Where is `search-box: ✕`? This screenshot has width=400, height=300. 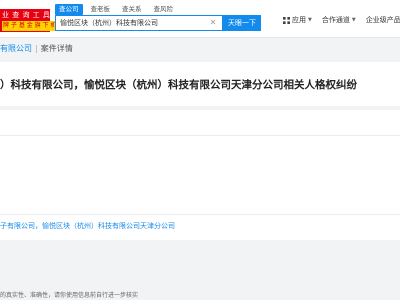 search-box: ✕ is located at coordinates (139, 23).